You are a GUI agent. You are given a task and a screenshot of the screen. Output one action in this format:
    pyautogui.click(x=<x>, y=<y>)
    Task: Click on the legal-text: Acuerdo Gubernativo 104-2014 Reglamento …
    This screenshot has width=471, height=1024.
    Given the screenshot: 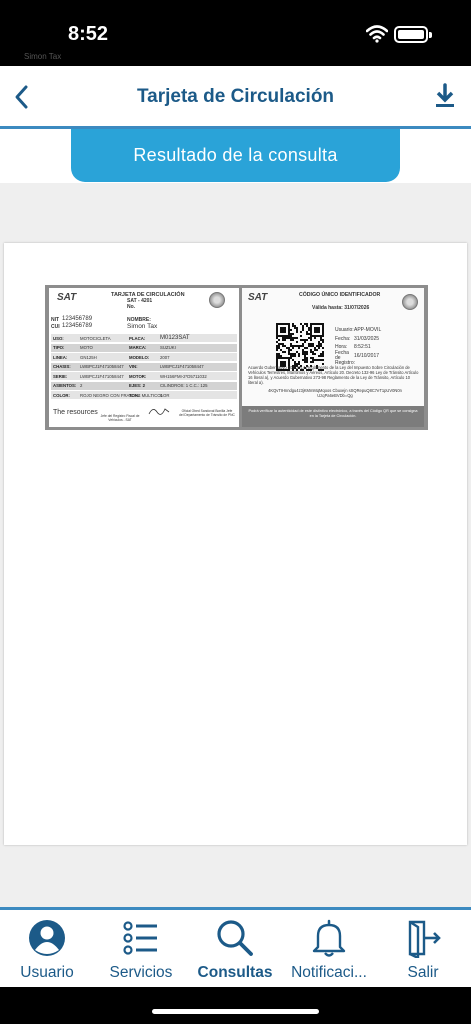 What is the action you would take?
    pyautogui.click(x=333, y=375)
    